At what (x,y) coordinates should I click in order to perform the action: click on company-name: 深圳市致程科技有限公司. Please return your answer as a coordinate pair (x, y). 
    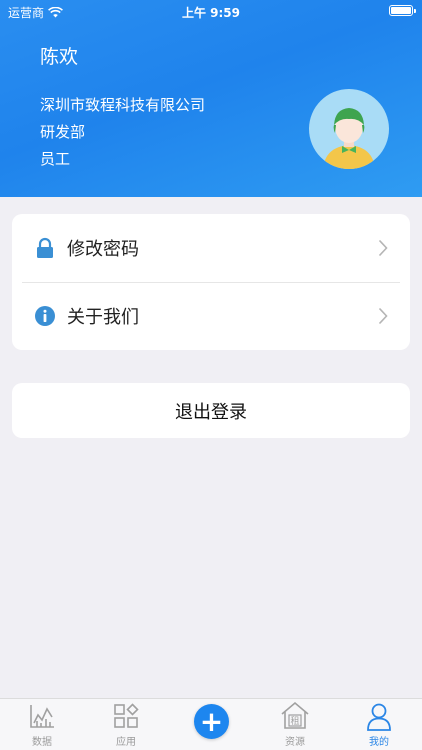
    Looking at the image, I should click on (123, 105).